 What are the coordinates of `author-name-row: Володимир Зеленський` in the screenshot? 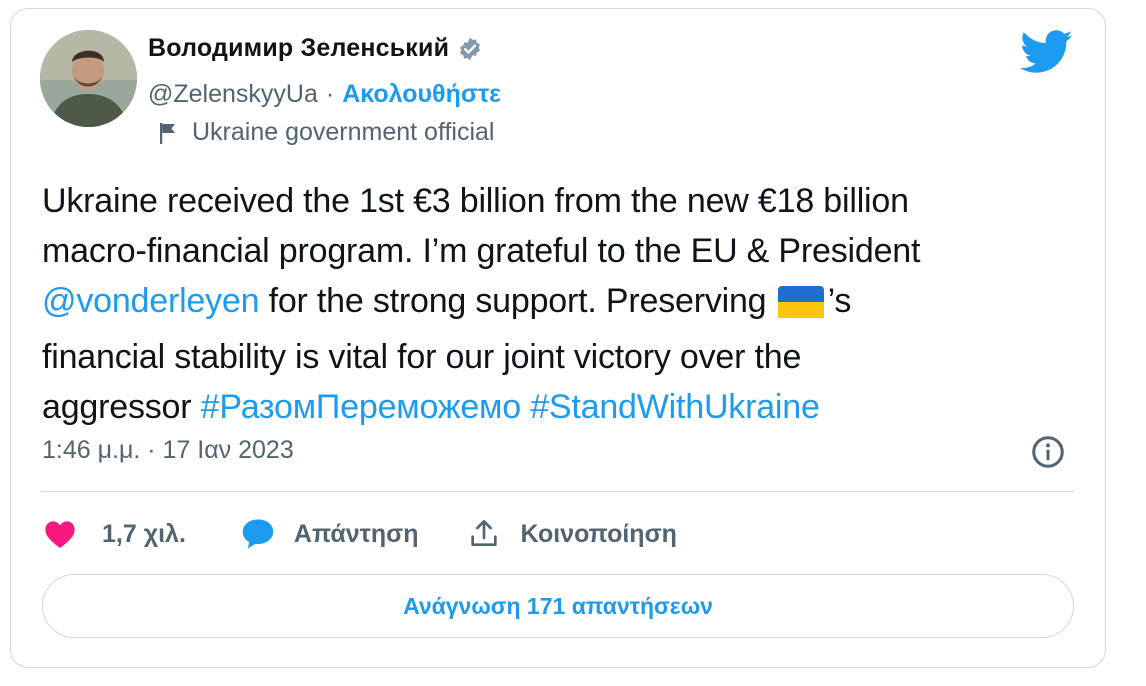 It's located at (315, 48).